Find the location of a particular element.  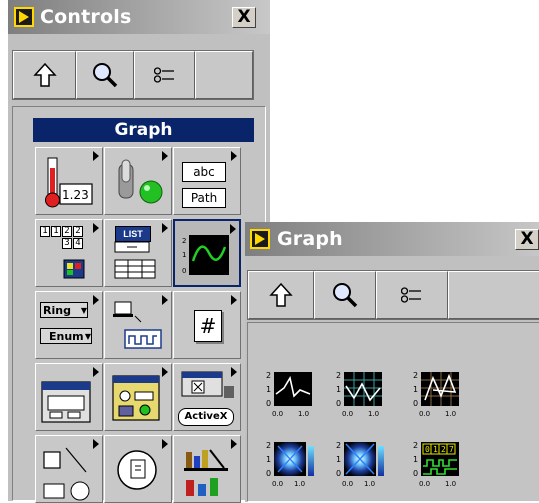

thermometer-numeric-icon is located at coordinates (69, 182).